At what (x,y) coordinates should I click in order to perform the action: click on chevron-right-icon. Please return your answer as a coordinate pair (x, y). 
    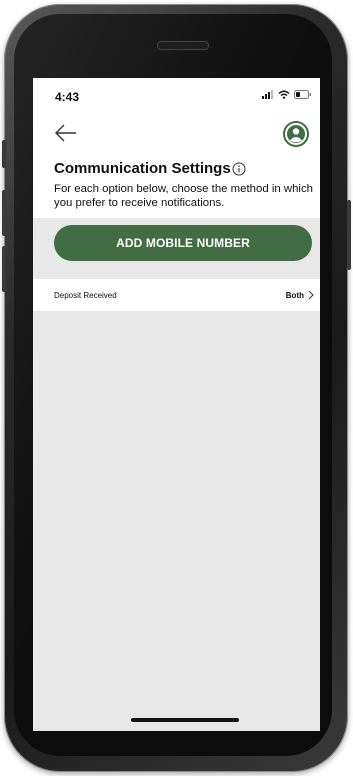
    Looking at the image, I should click on (311, 295).